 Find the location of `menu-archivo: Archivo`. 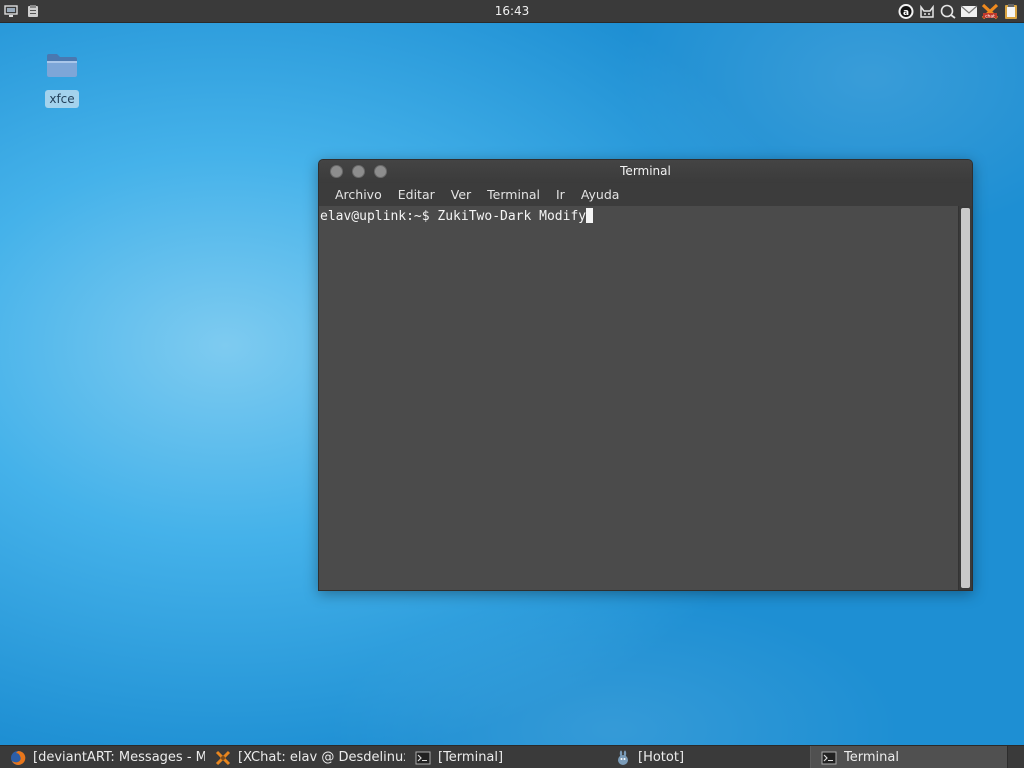

menu-archivo: Archivo is located at coordinates (358, 194).